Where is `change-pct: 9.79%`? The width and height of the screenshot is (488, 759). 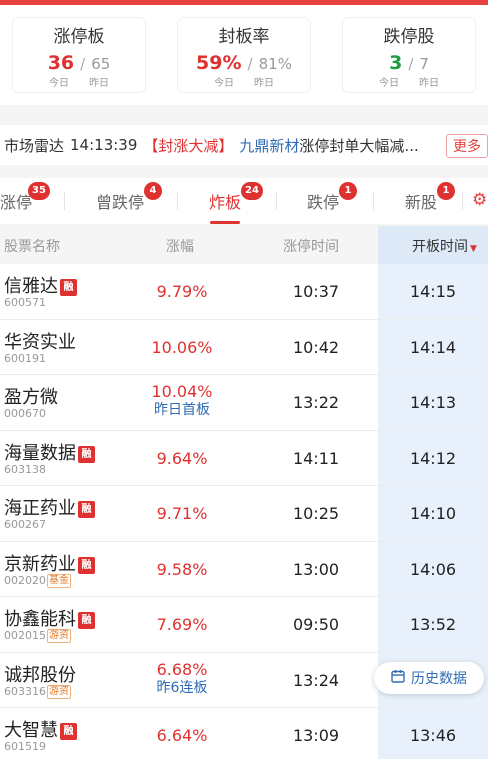 change-pct: 9.79% is located at coordinates (182, 291).